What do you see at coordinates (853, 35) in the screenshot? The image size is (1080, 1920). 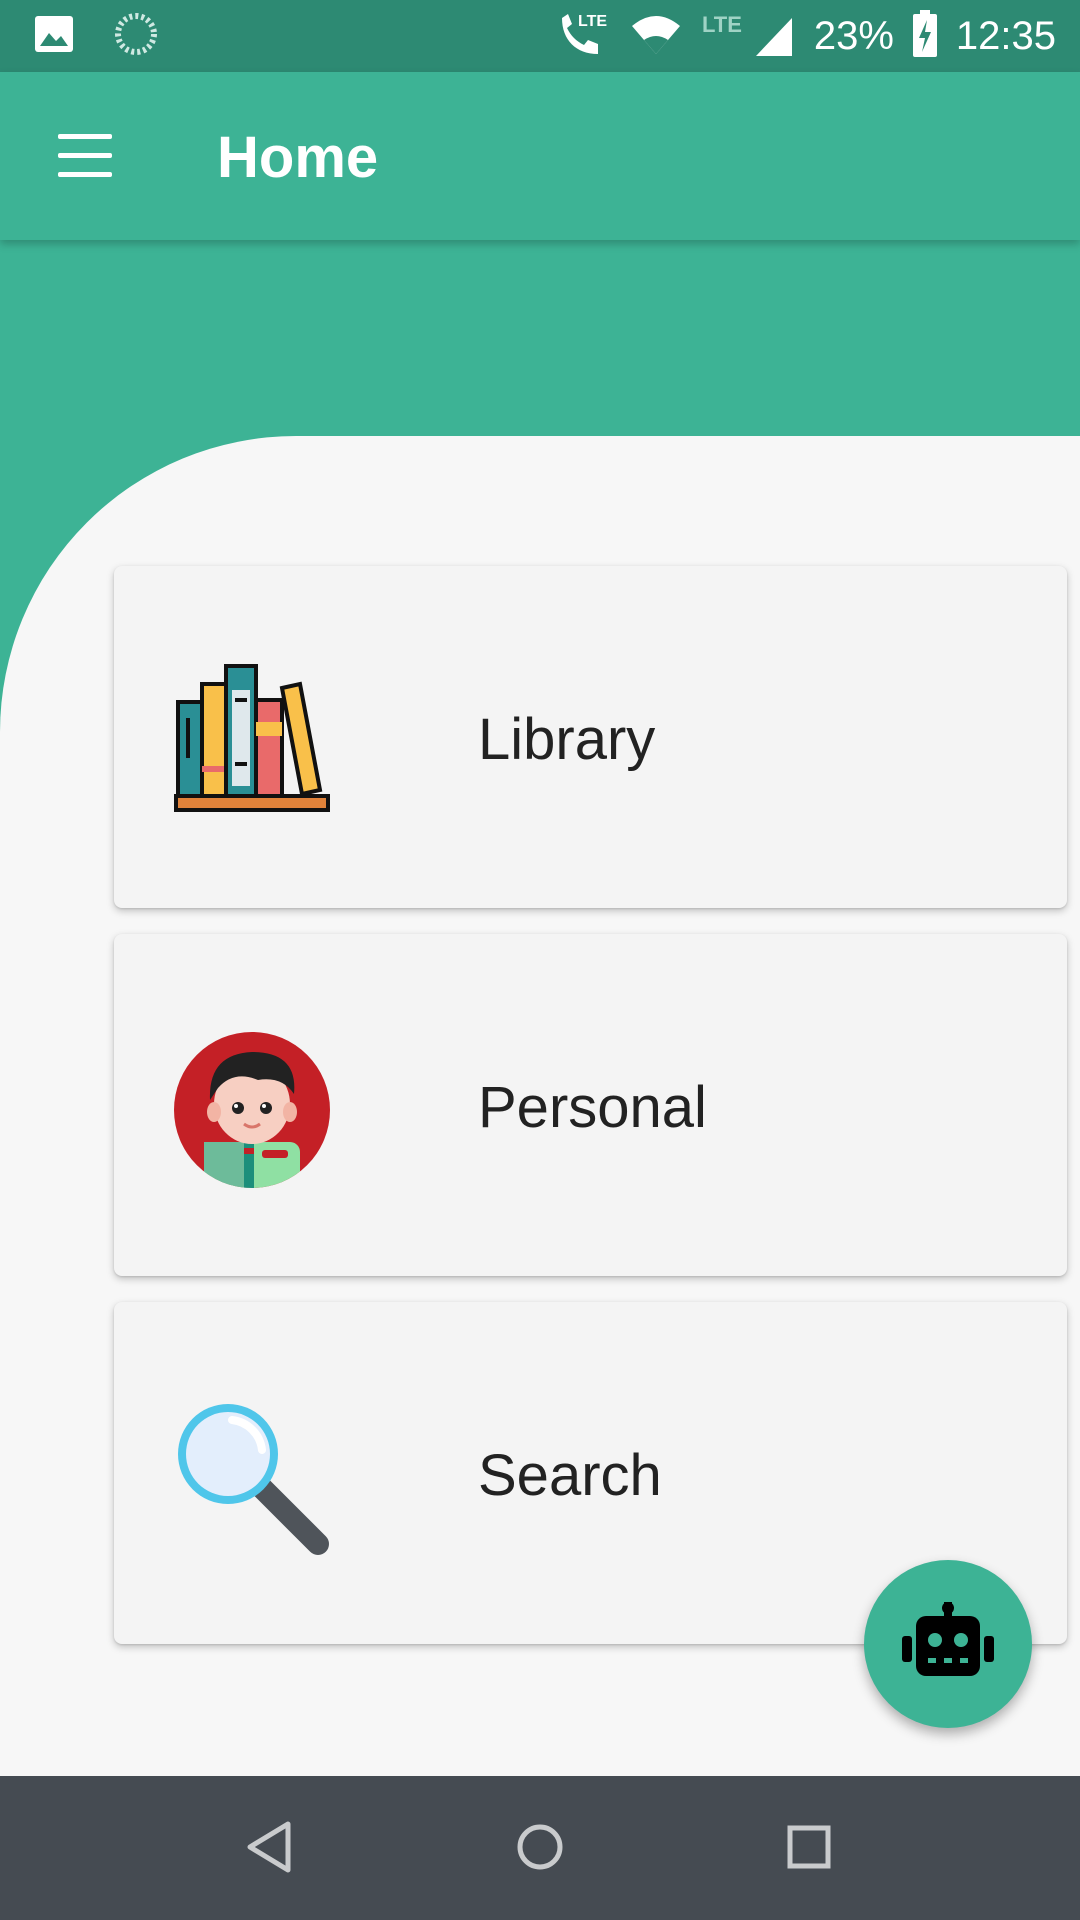 I see `battery-percent: 23%` at bounding box center [853, 35].